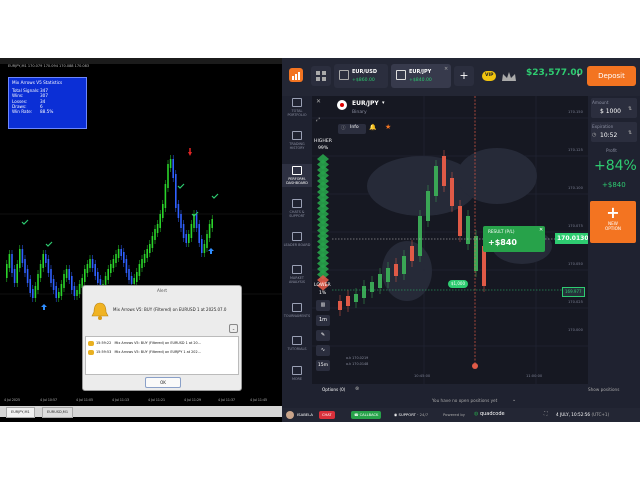 This screenshot has height=480, width=640. Describe the element at coordinates (290, 415) in the screenshot. I see `avatar` at that location.